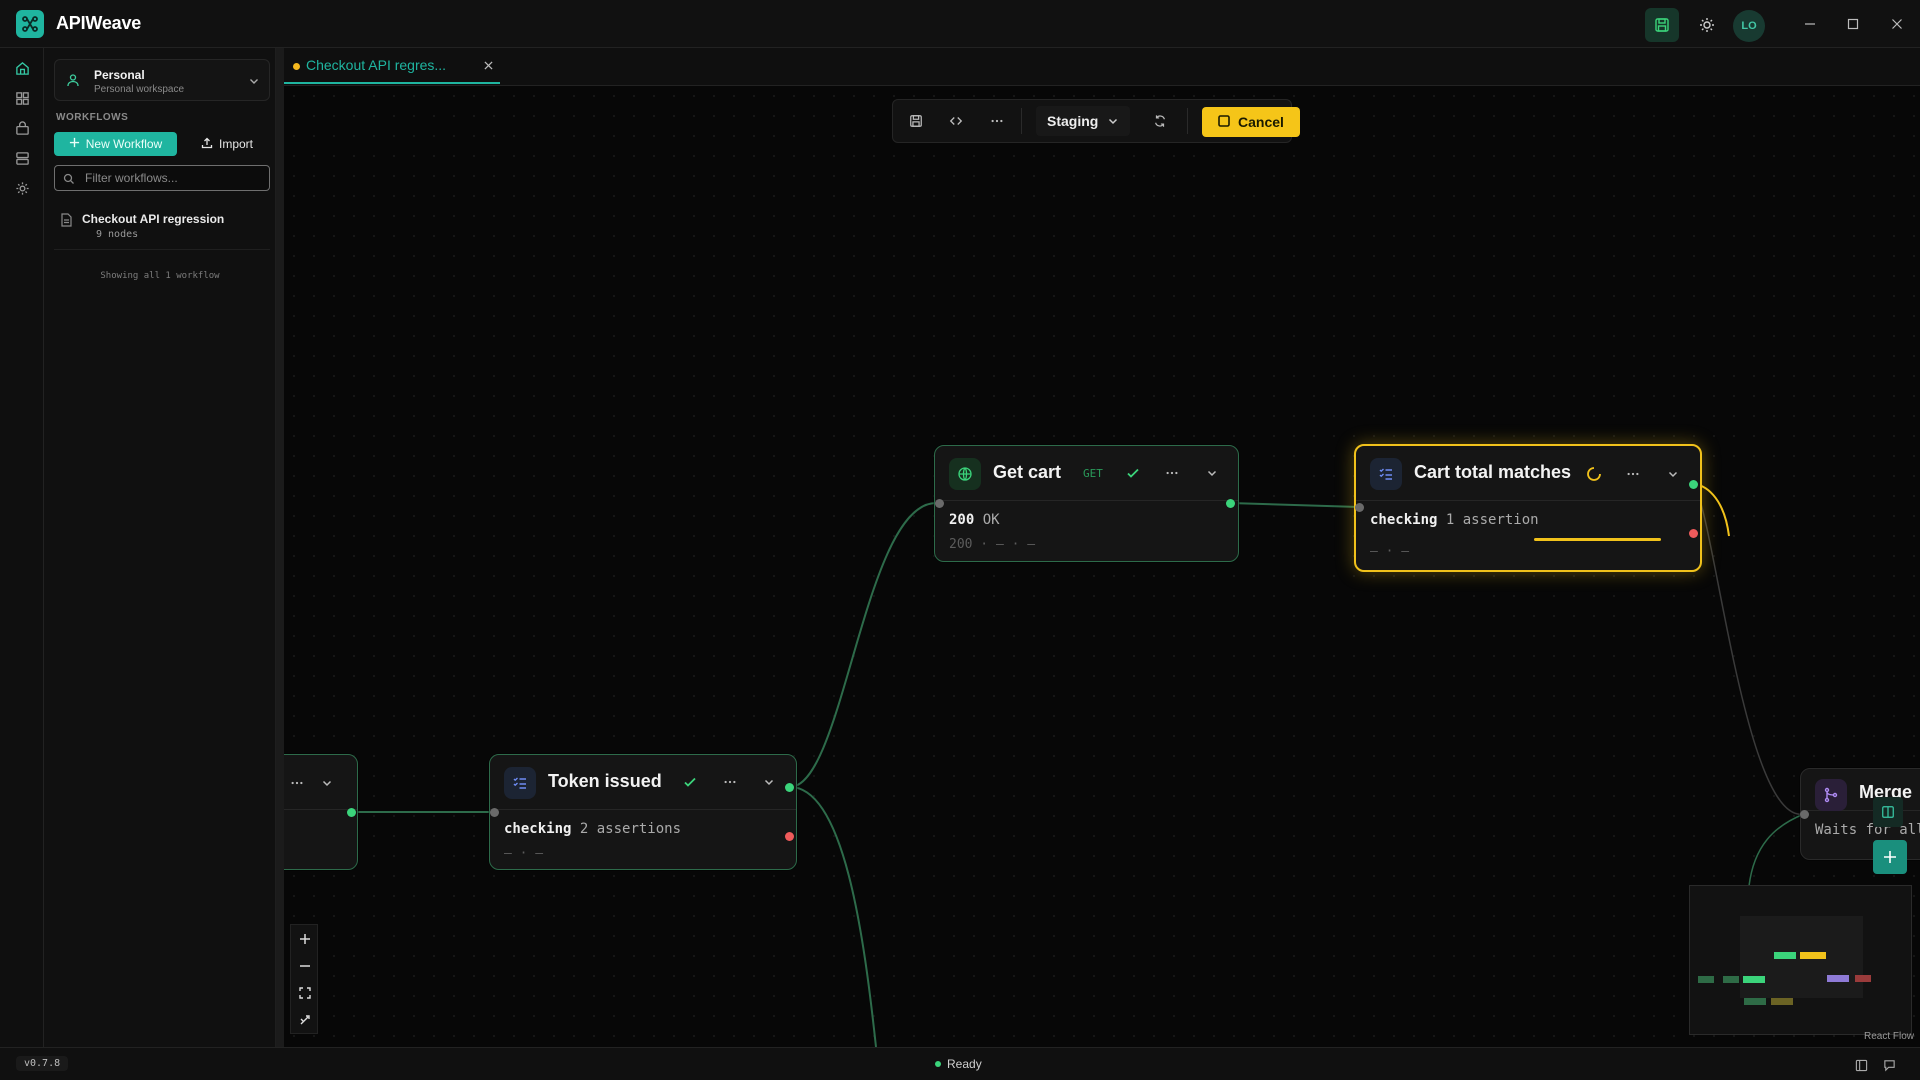 The height and width of the screenshot is (1080, 1920). I want to click on cancel-run-button: Cancel, so click(1251, 122).